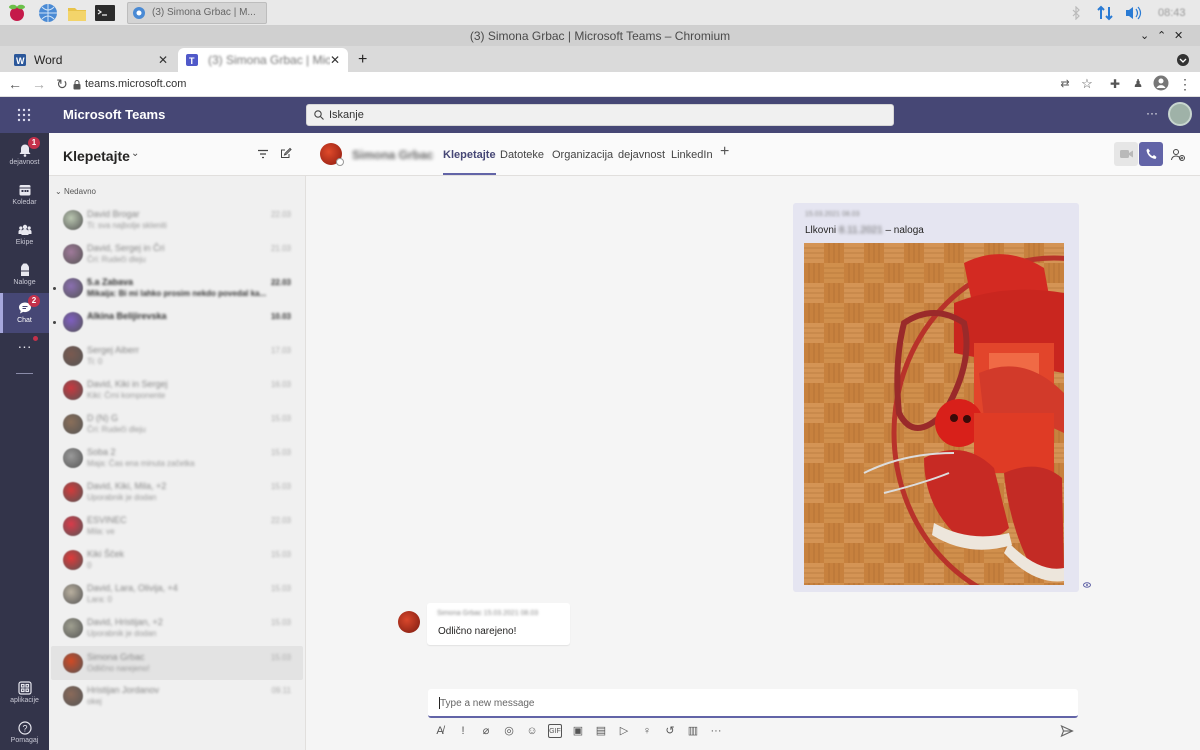 The image size is (1200, 750). What do you see at coordinates (1076, 13) in the screenshot?
I see `bluetooth-icon` at bounding box center [1076, 13].